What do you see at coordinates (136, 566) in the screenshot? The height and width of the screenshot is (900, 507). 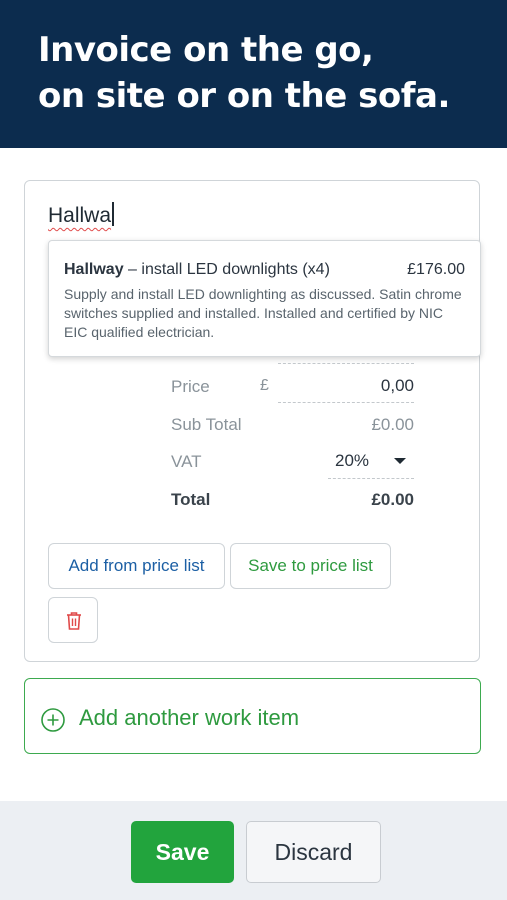 I see `add-from-price-list-button: Add from price list` at bounding box center [136, 566].